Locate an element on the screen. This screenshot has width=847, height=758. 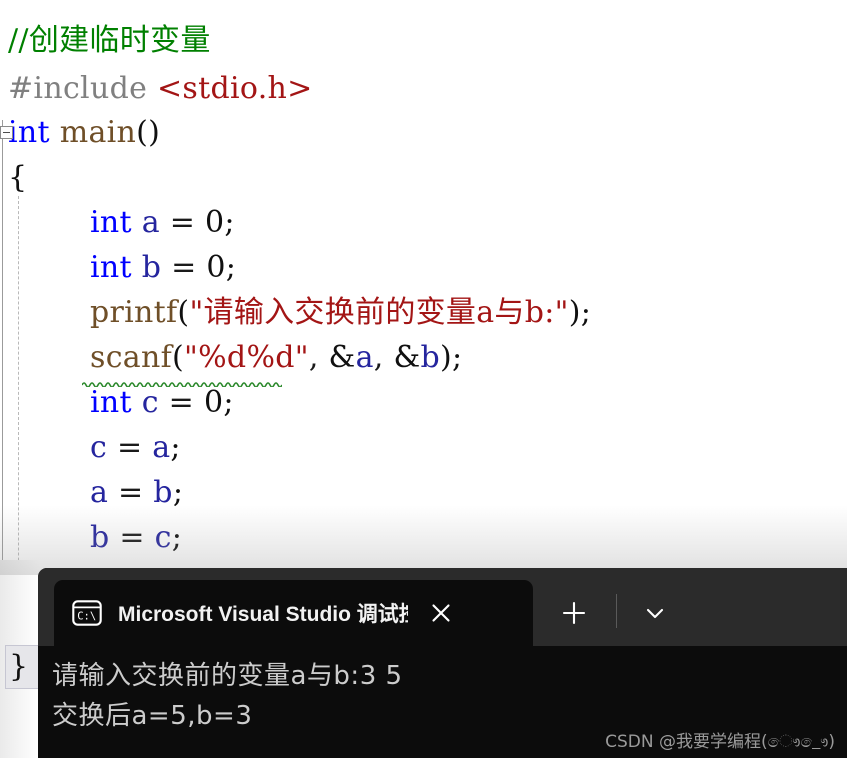
code-line: b = c; is located at coordinates (136, 537).